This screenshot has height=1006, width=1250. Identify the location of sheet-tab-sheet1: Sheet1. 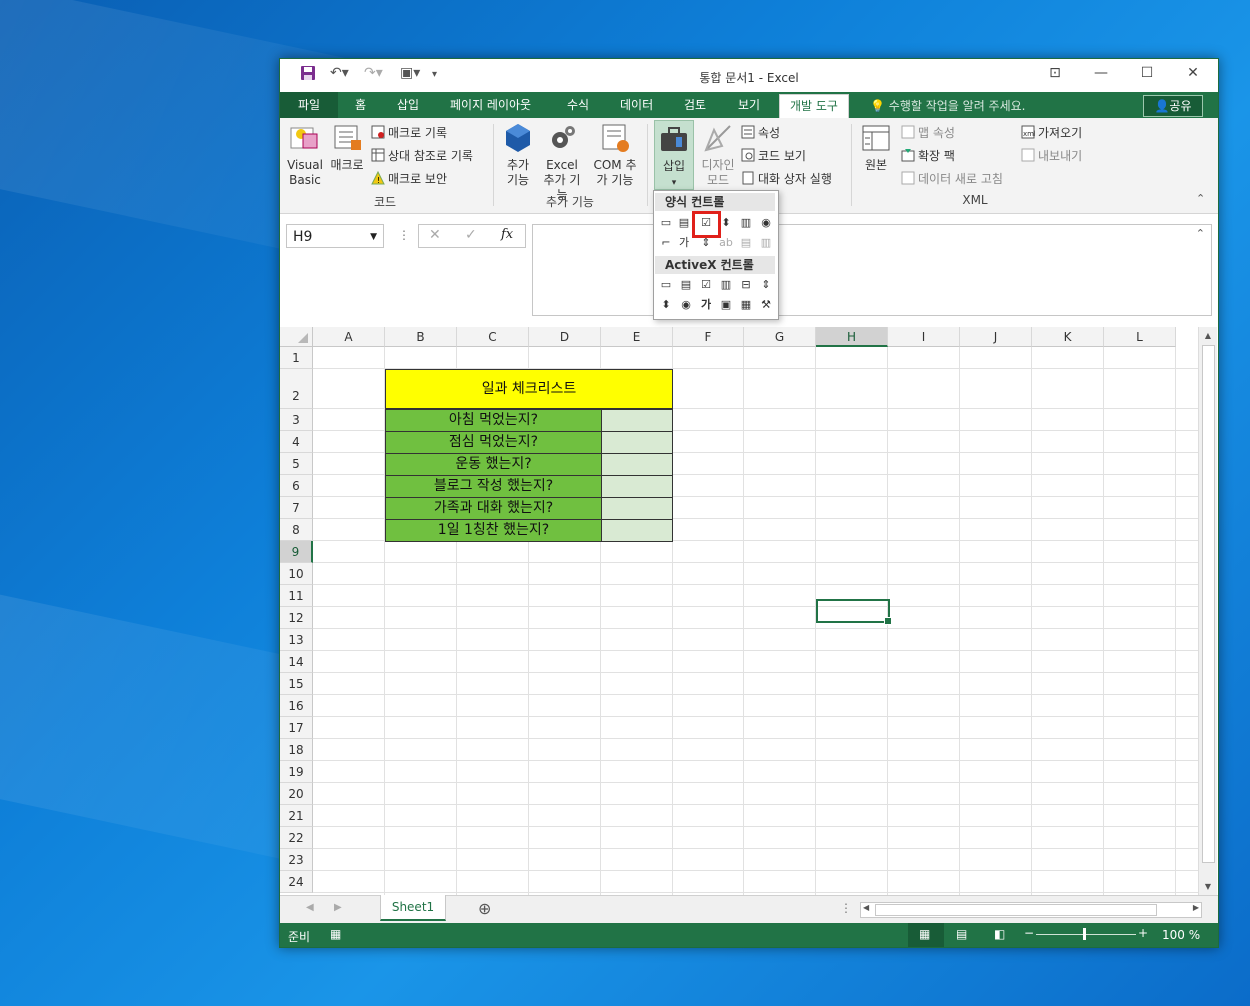
(413, 908).